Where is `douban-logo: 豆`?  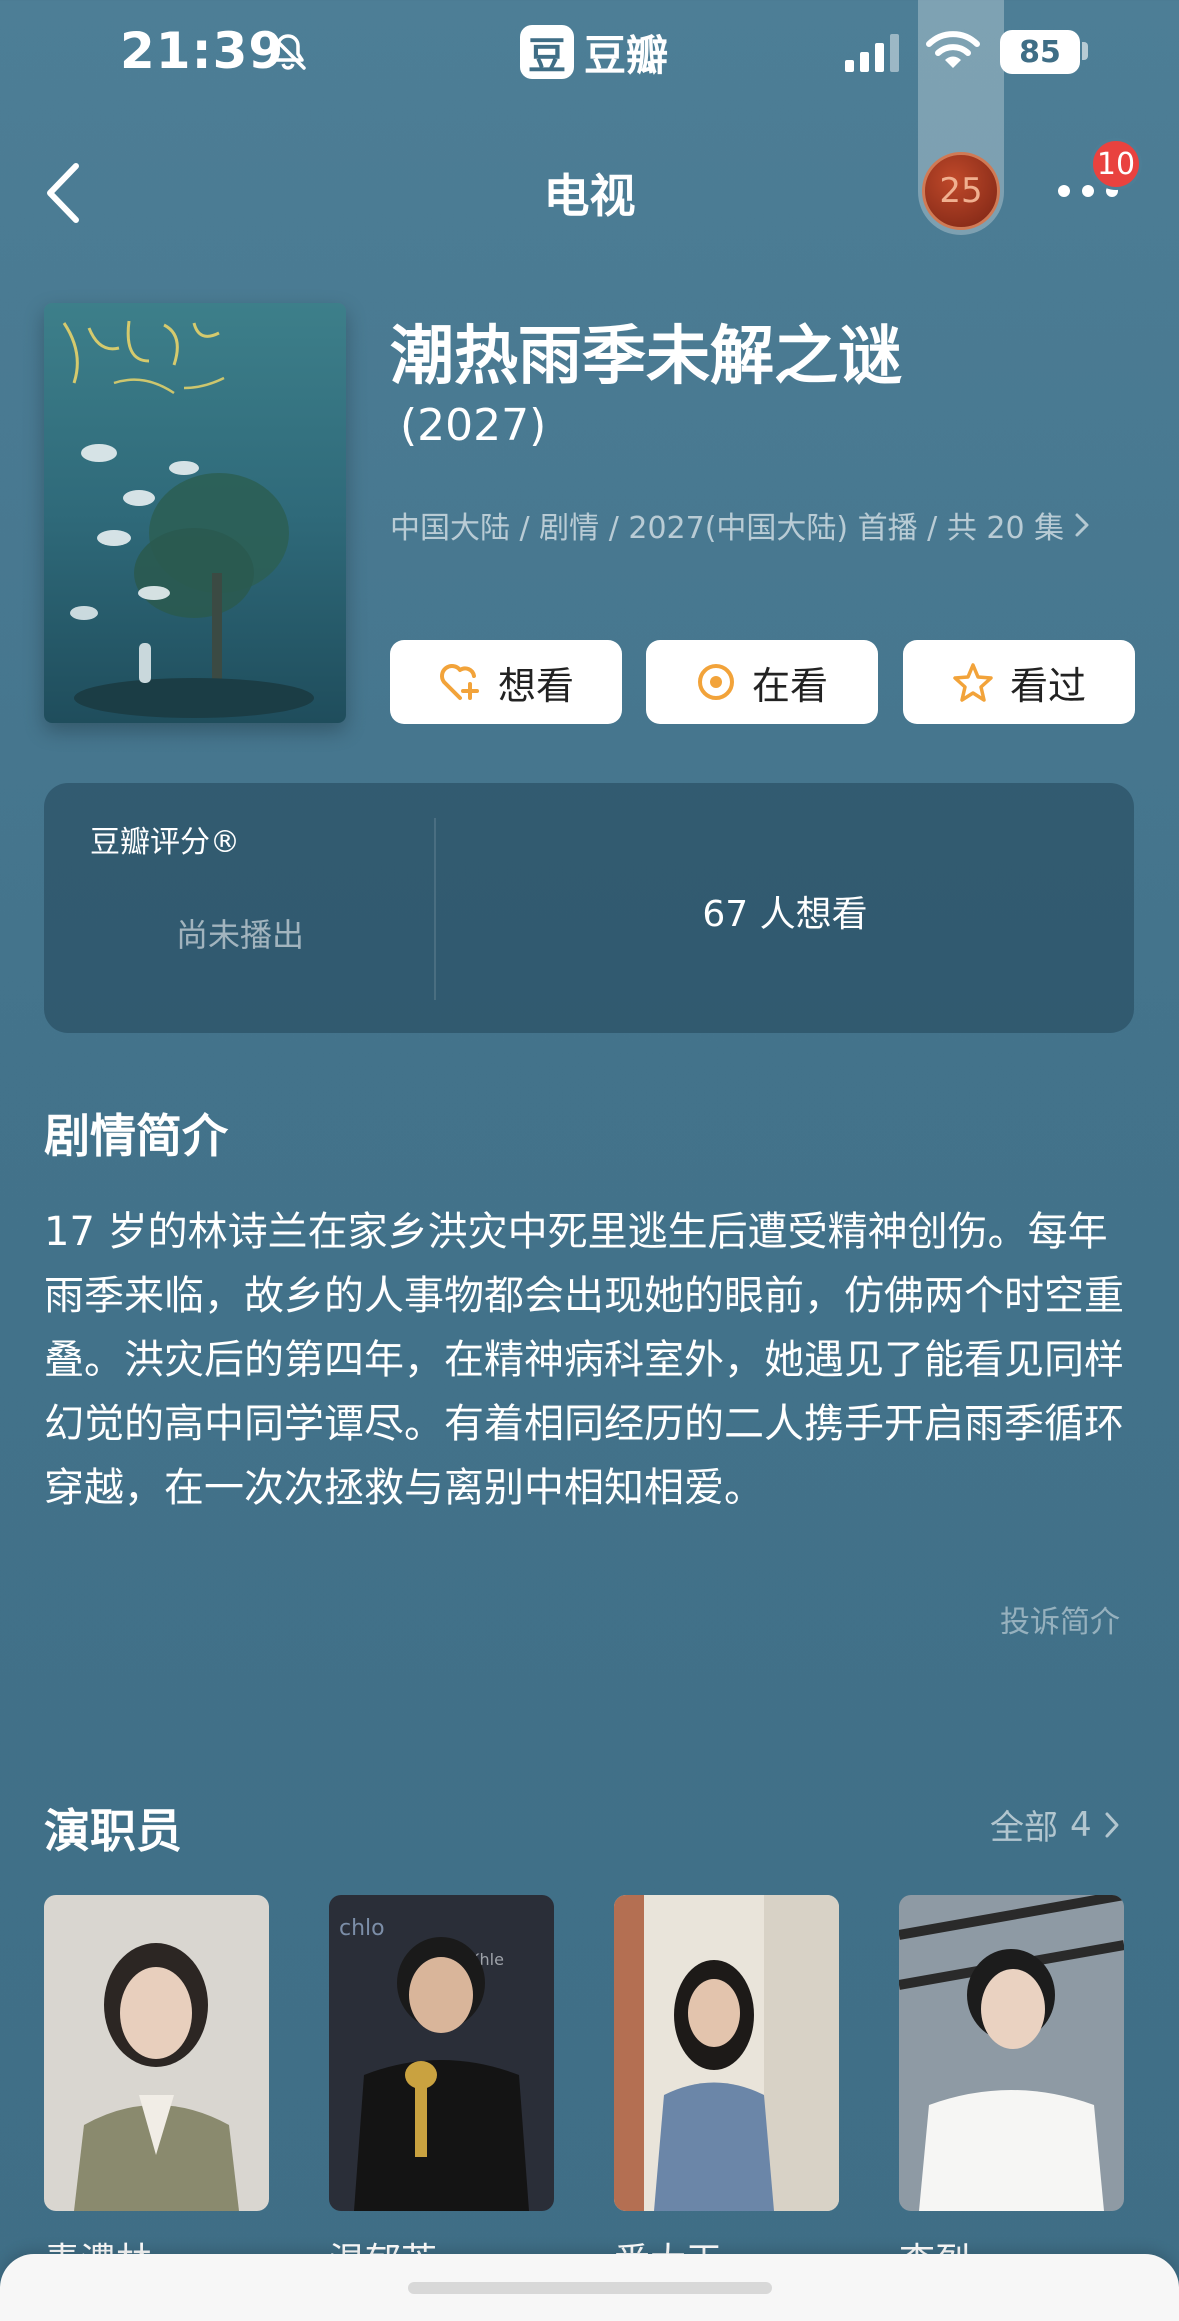 douban-logo: 豆 is located at coordinates (547, 52).